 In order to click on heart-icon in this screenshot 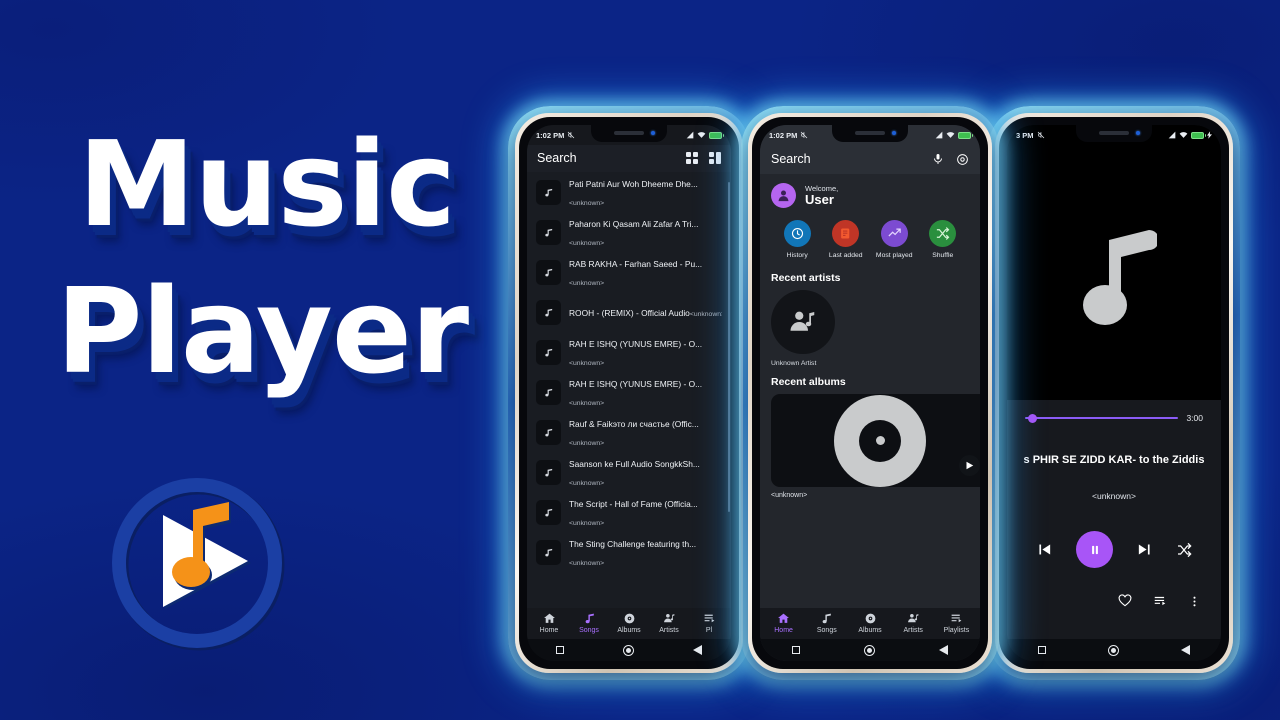, I will do `click(1125, 601)`.